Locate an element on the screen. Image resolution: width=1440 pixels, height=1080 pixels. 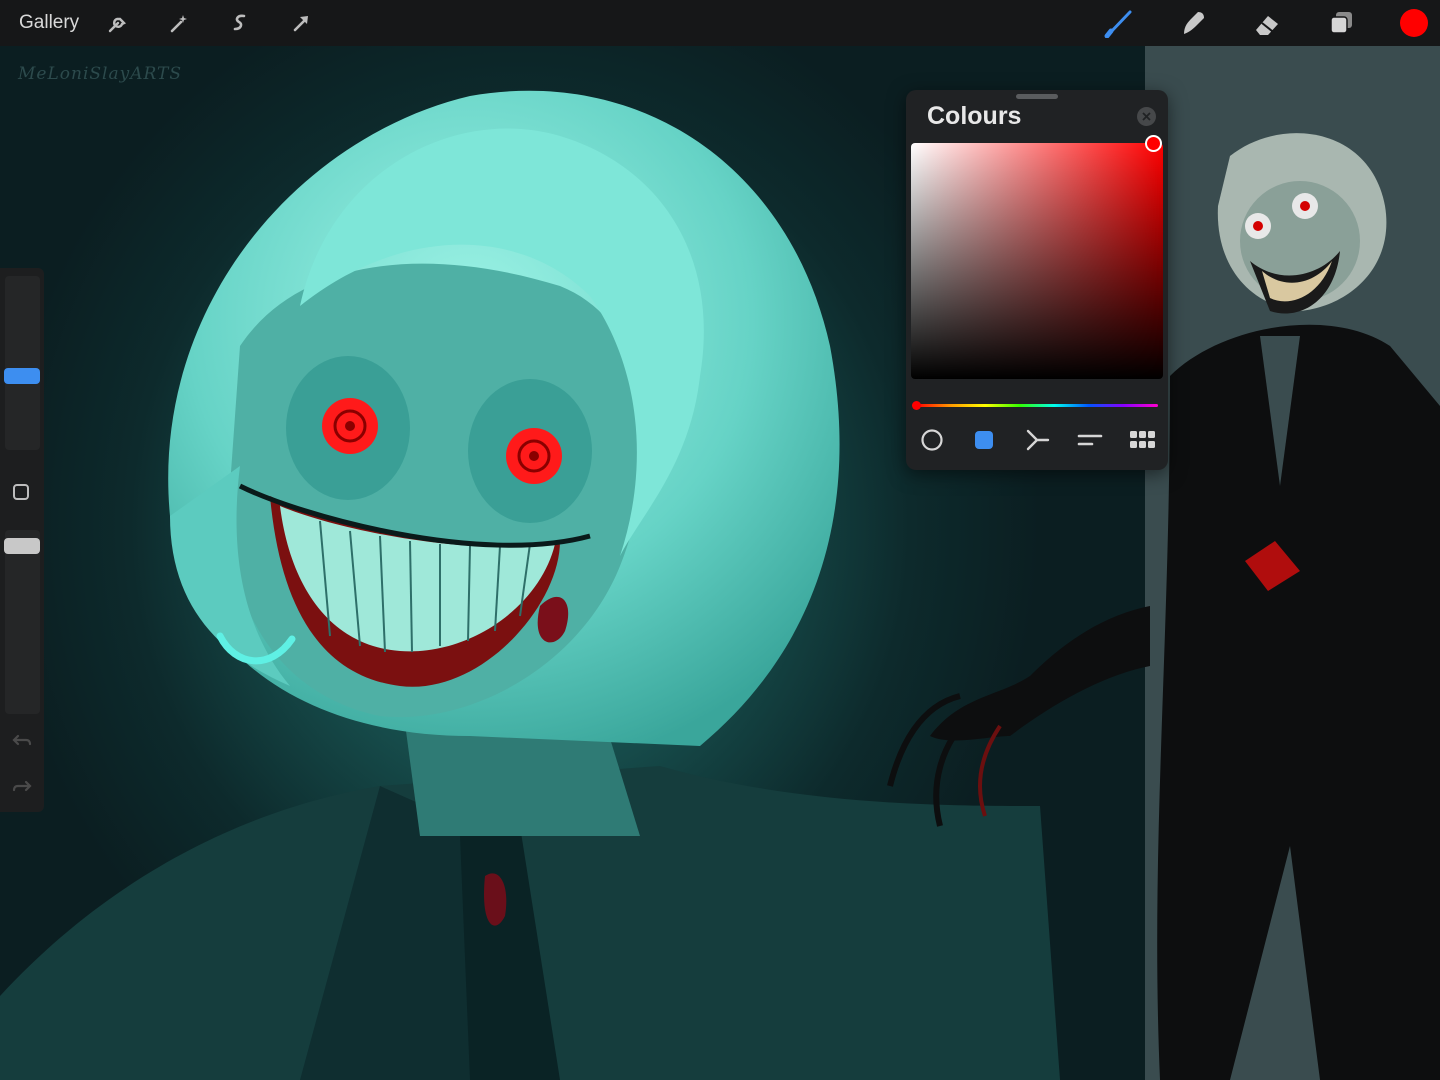
transform-arrow-icon is located at coordinates (301, 23).